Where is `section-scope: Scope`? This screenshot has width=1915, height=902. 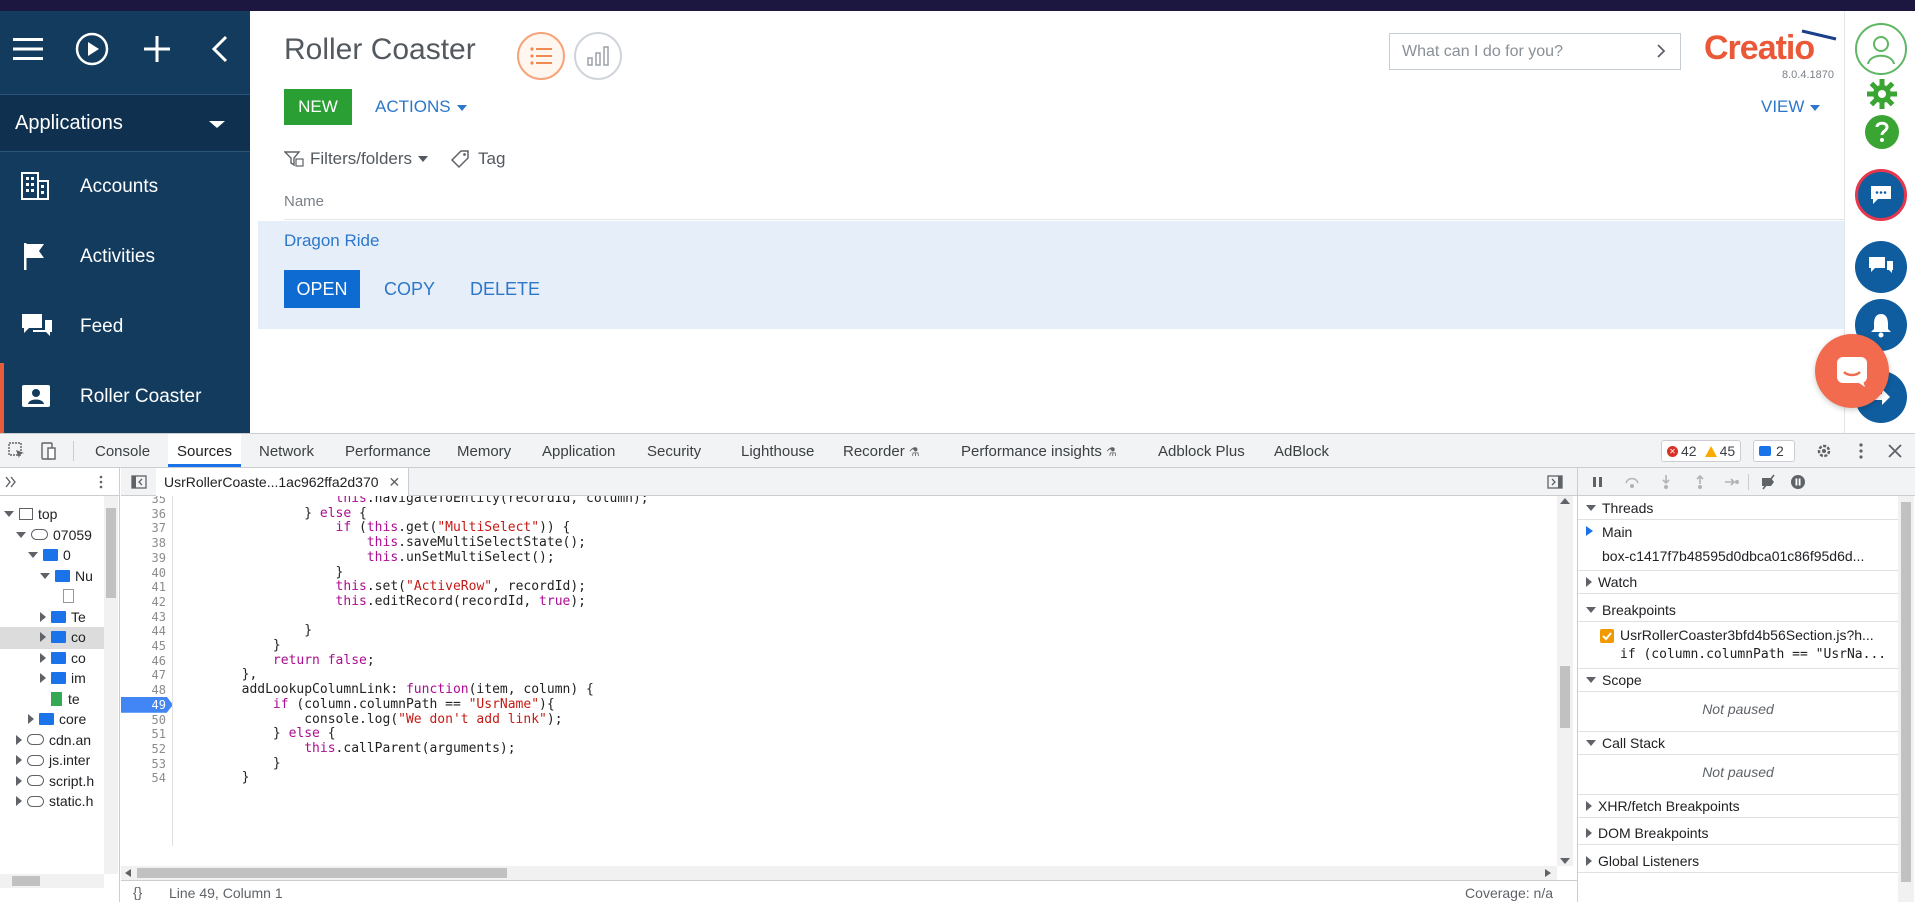
section-scope: Scope is located at coordinates (1738, 680).